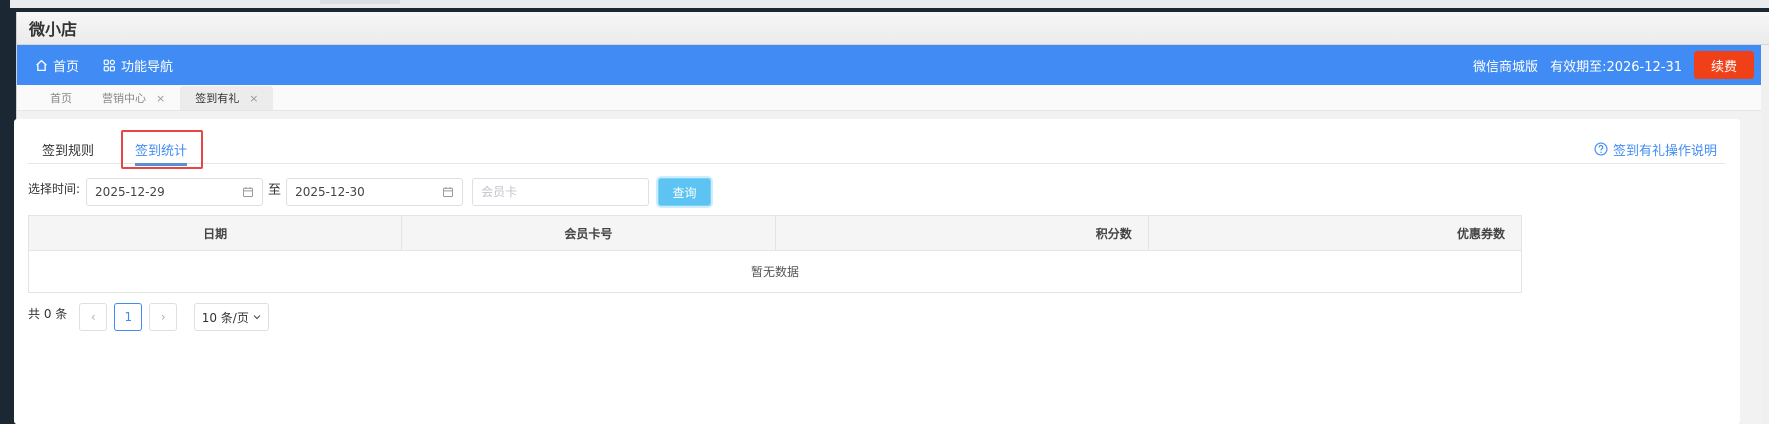 Image resolution: width=1769 pixels, height=424 pixels. Describe the element at coordinates (68, 149) in the screenshot. I see `tab-checkin-rules: 签到规则` at that location.